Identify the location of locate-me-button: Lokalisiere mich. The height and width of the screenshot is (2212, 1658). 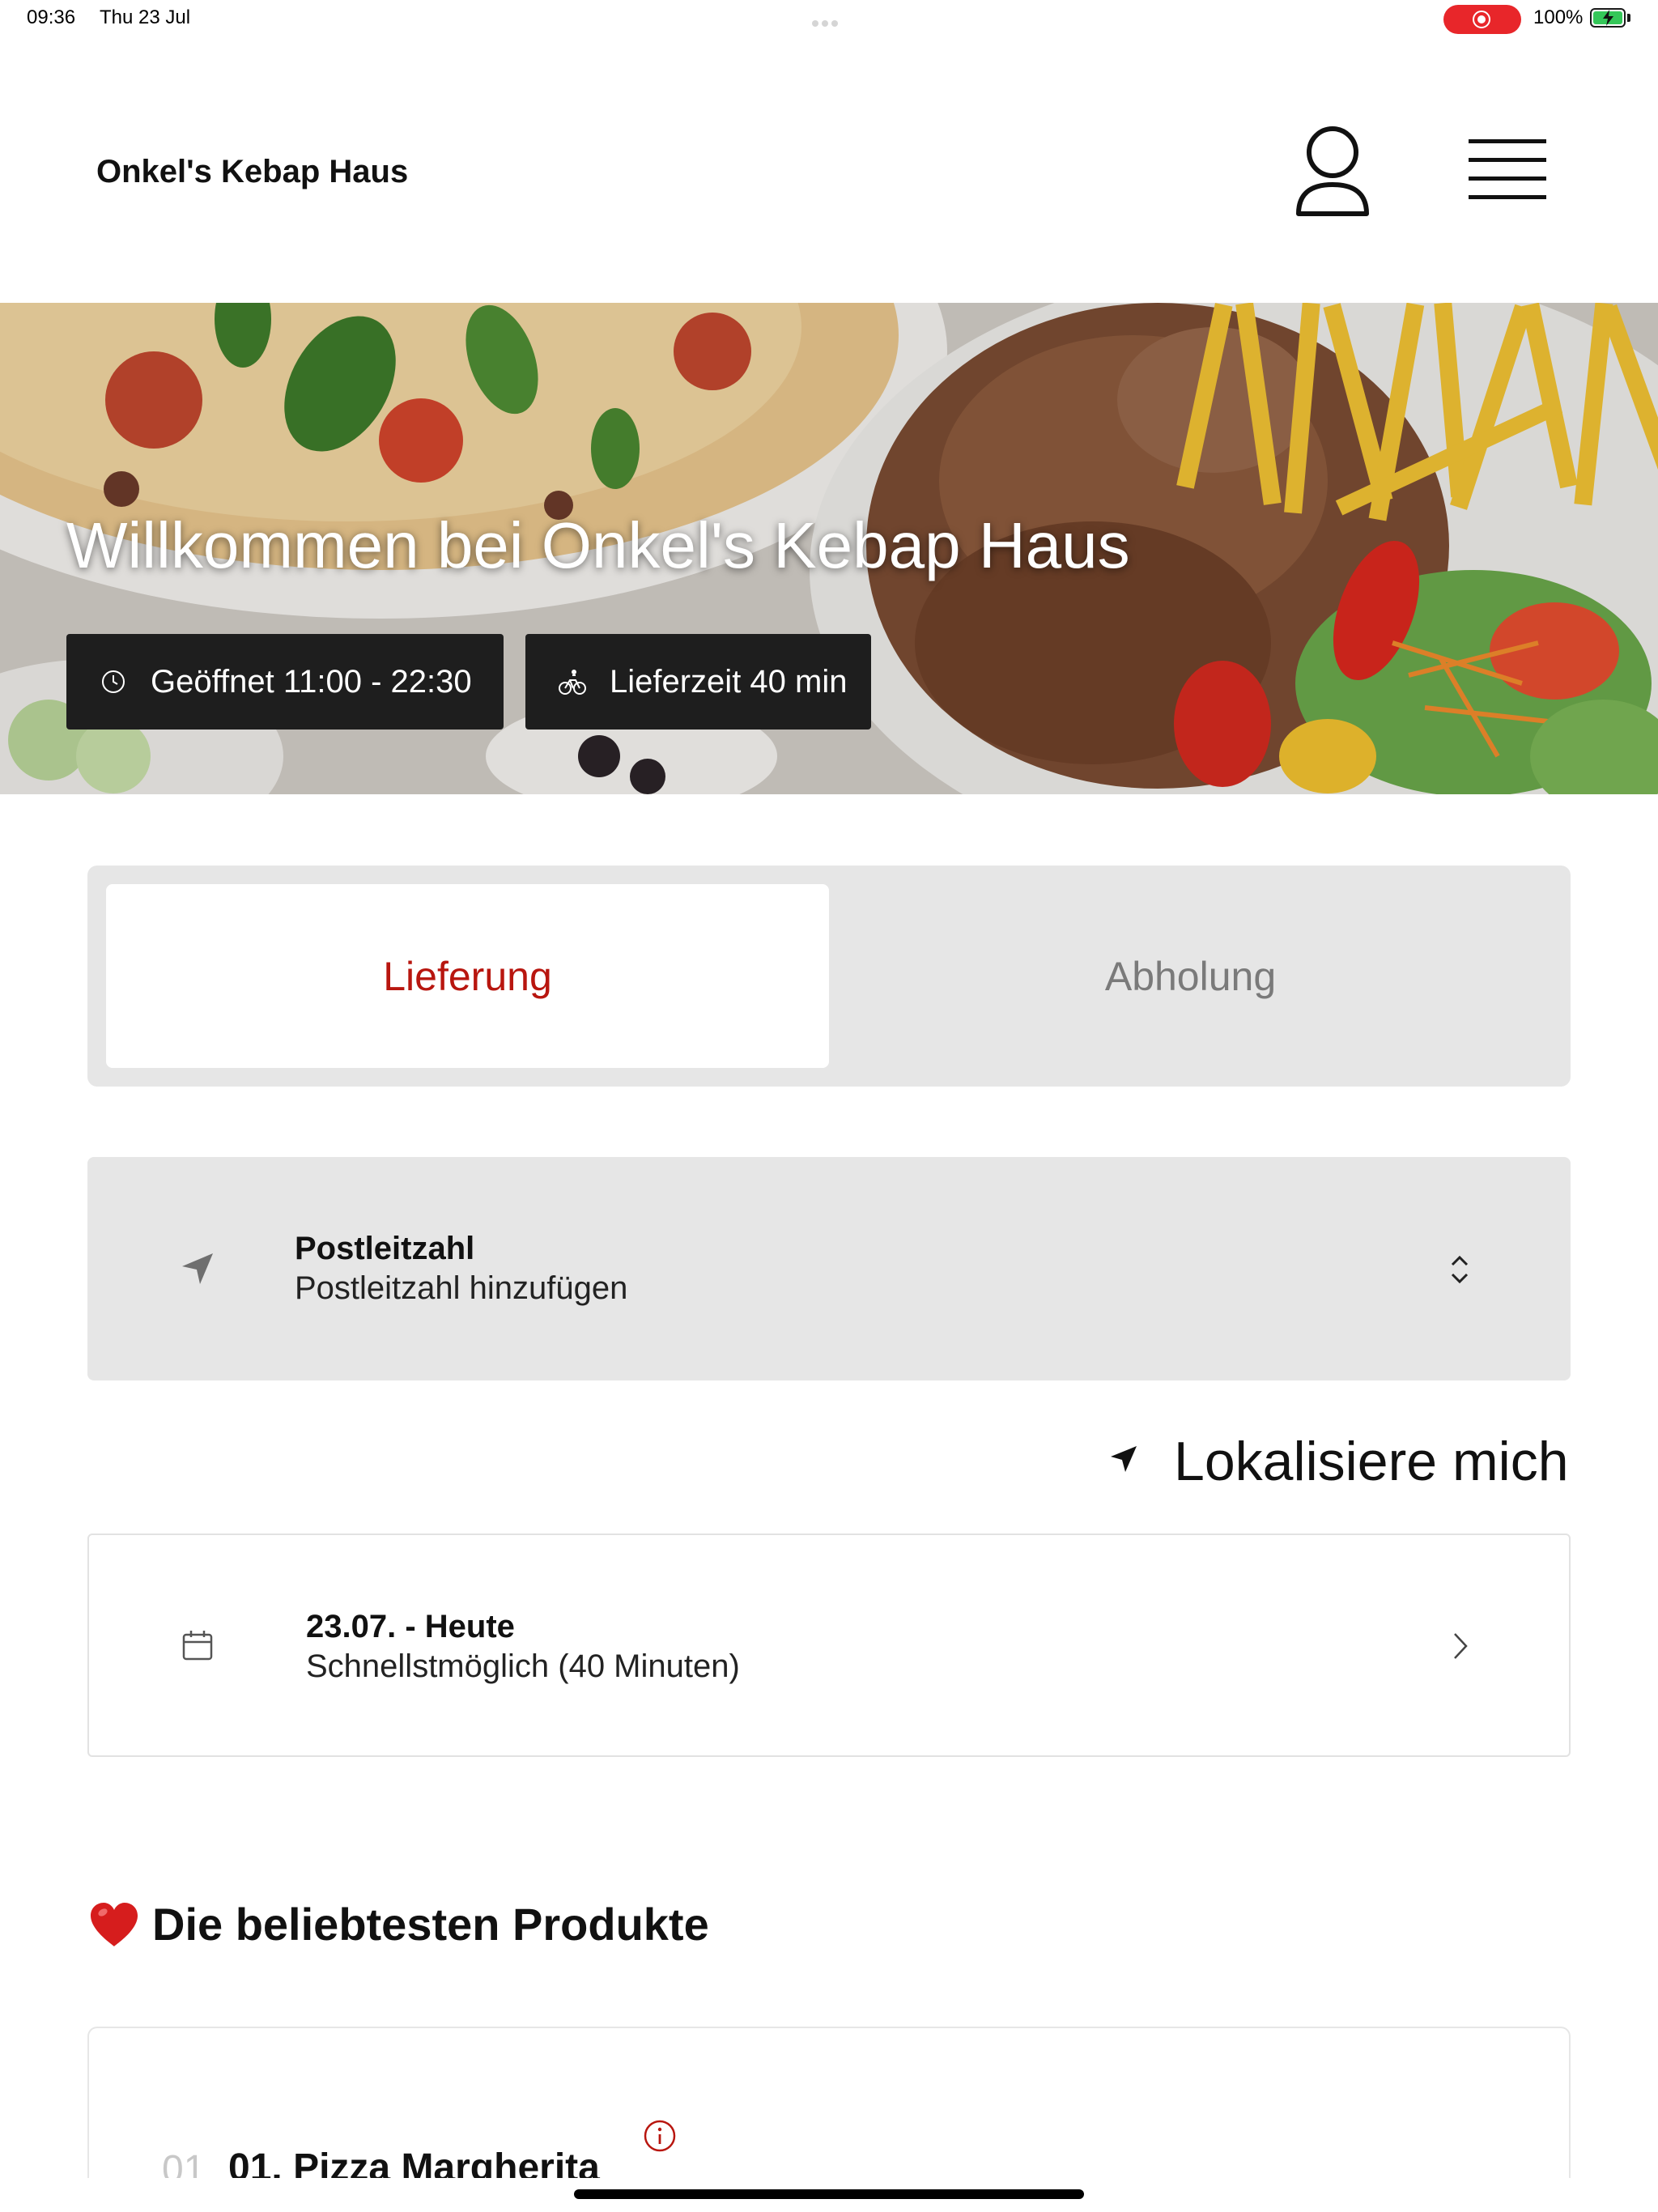
(1340, 1460).